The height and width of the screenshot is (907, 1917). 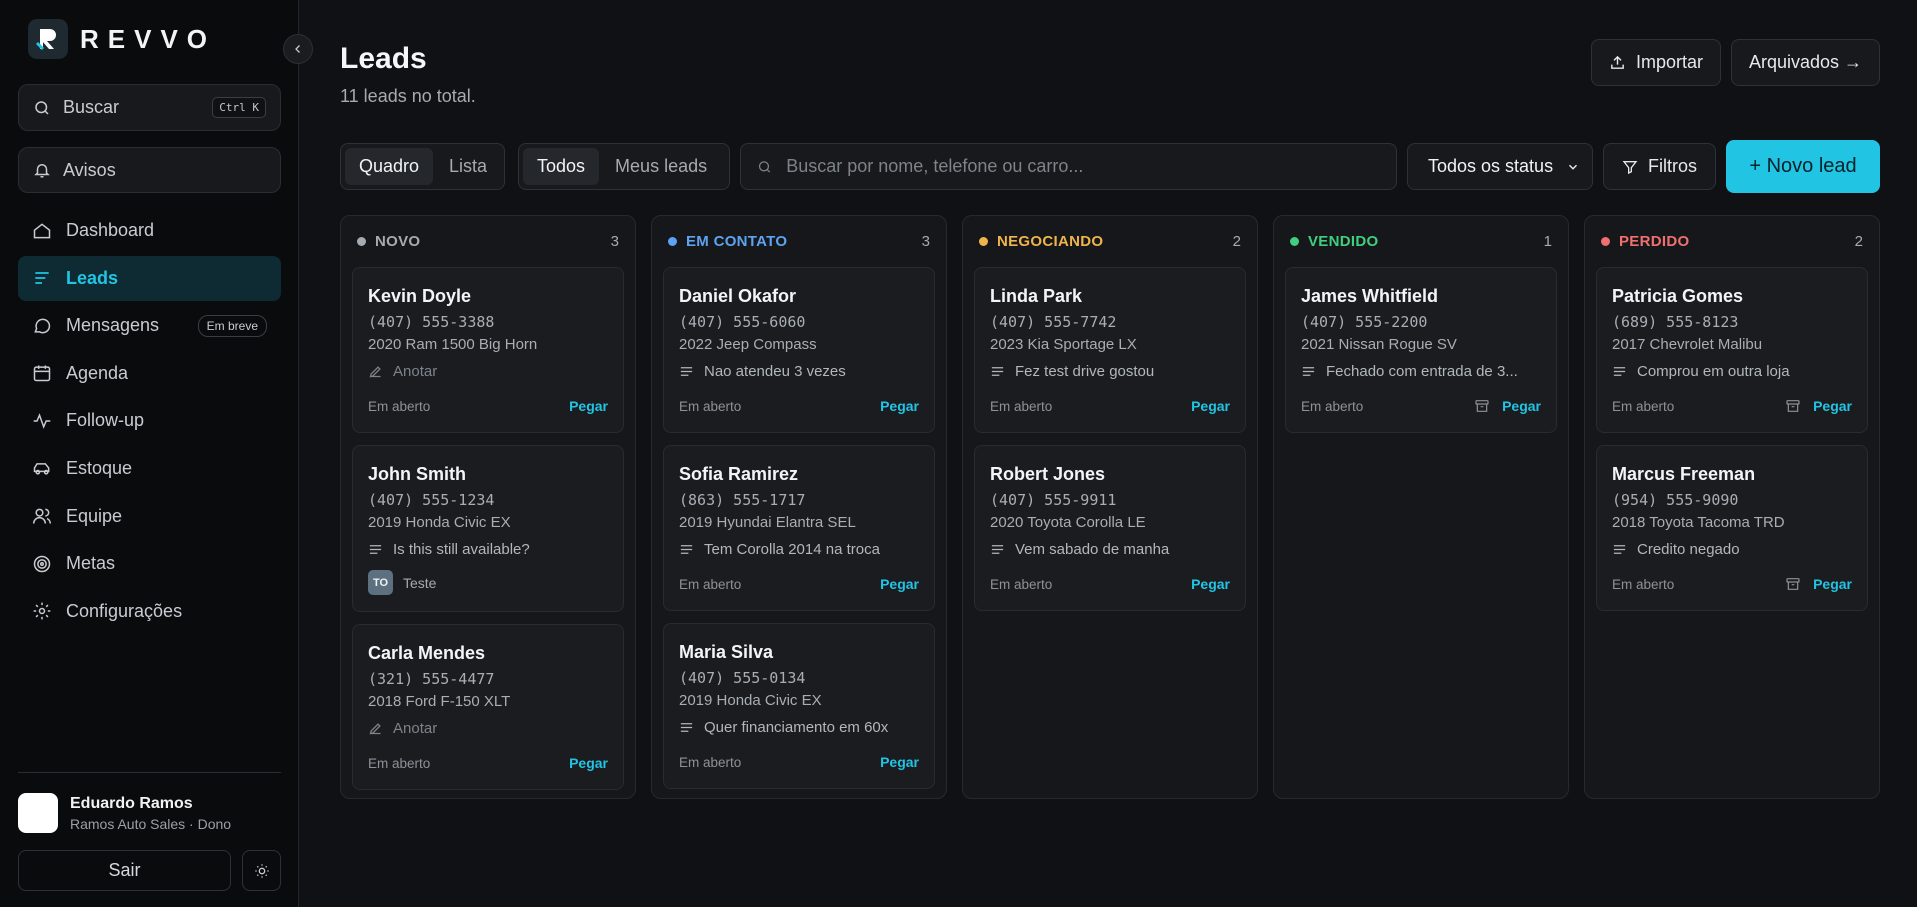 I want to click on lead-note: Is this still available?, so click(x=488, y=549).